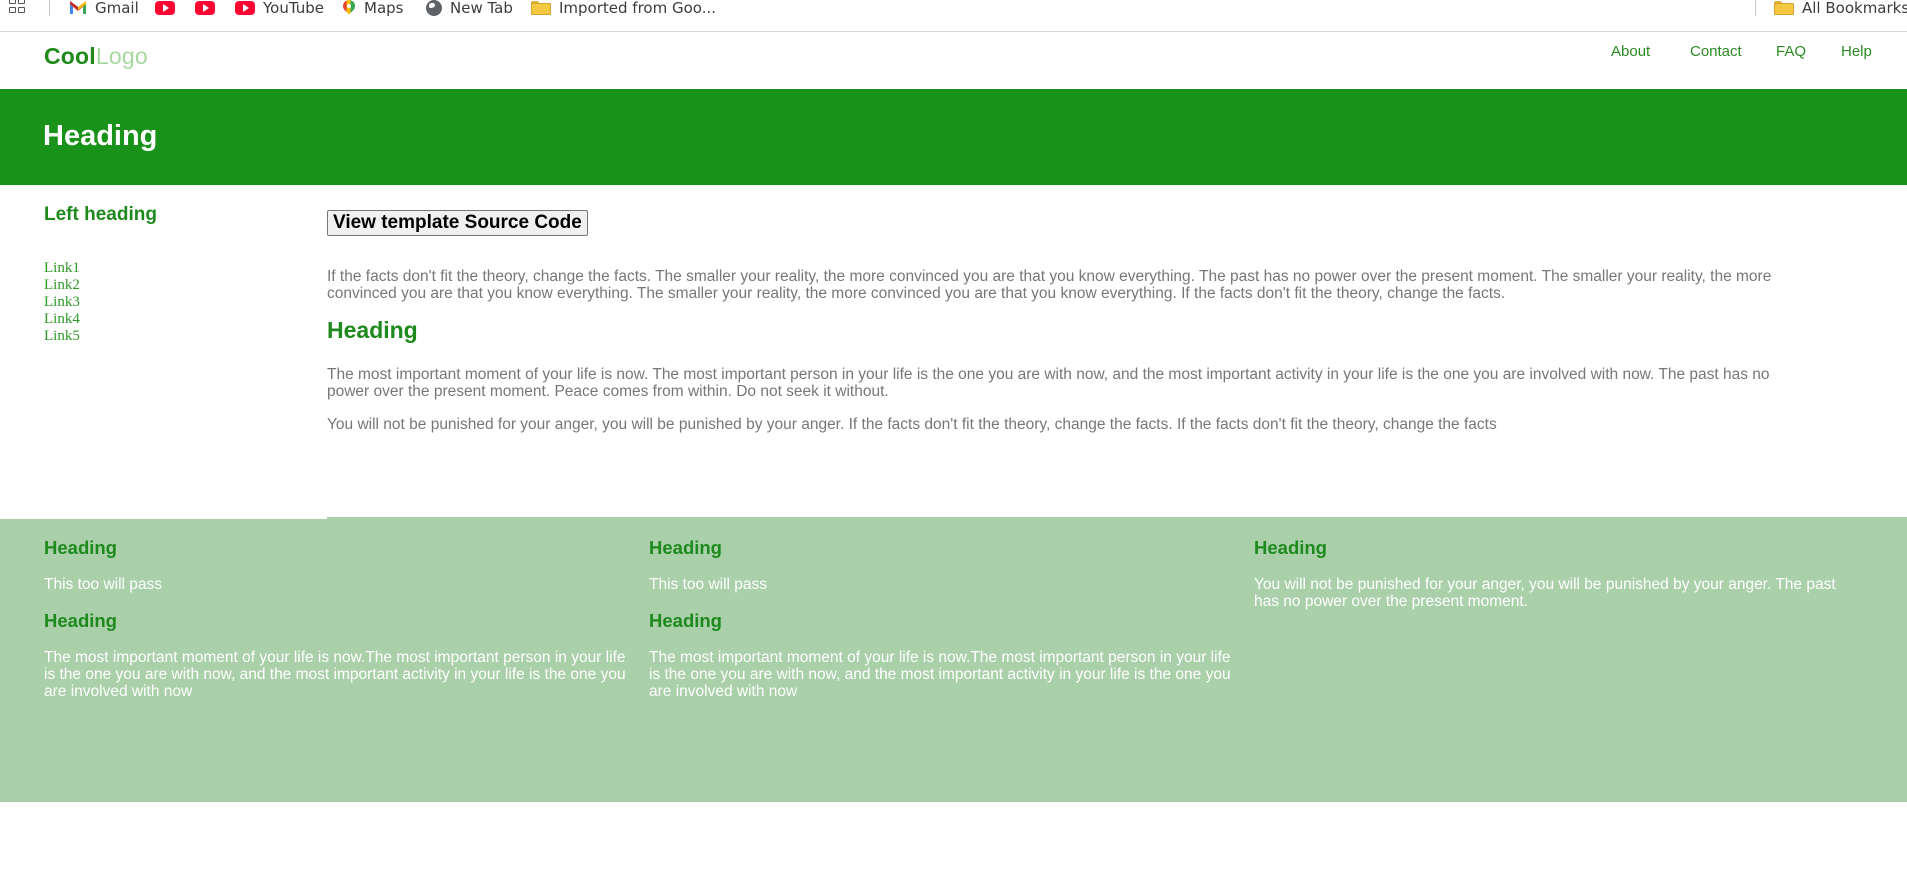  Describe the element at coordinates (953, 60) in the screenshot. I see `site-header: CoolLogo About Contact FAQ Help` at that location.